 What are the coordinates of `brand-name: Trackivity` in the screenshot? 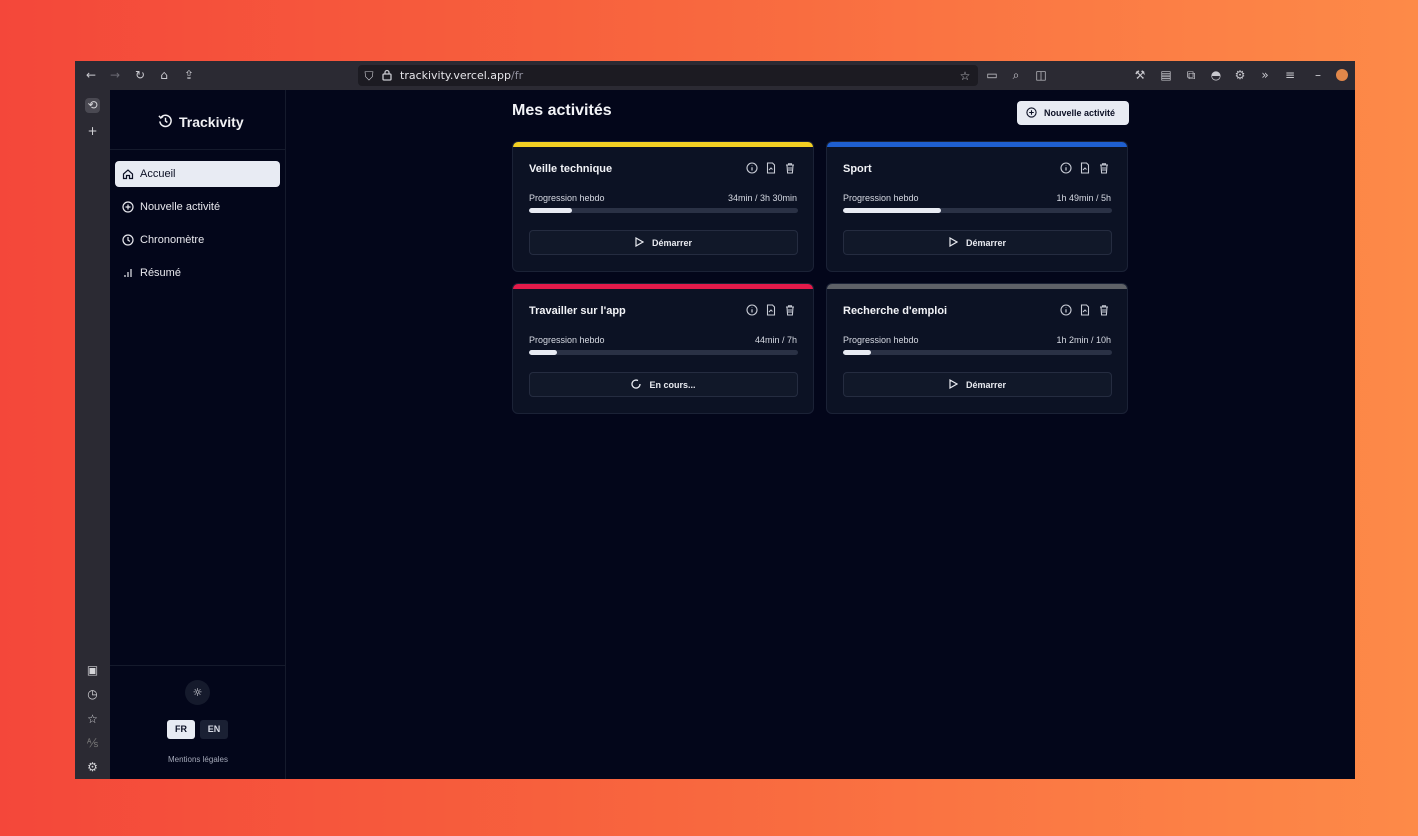 It's located at (211, 122).